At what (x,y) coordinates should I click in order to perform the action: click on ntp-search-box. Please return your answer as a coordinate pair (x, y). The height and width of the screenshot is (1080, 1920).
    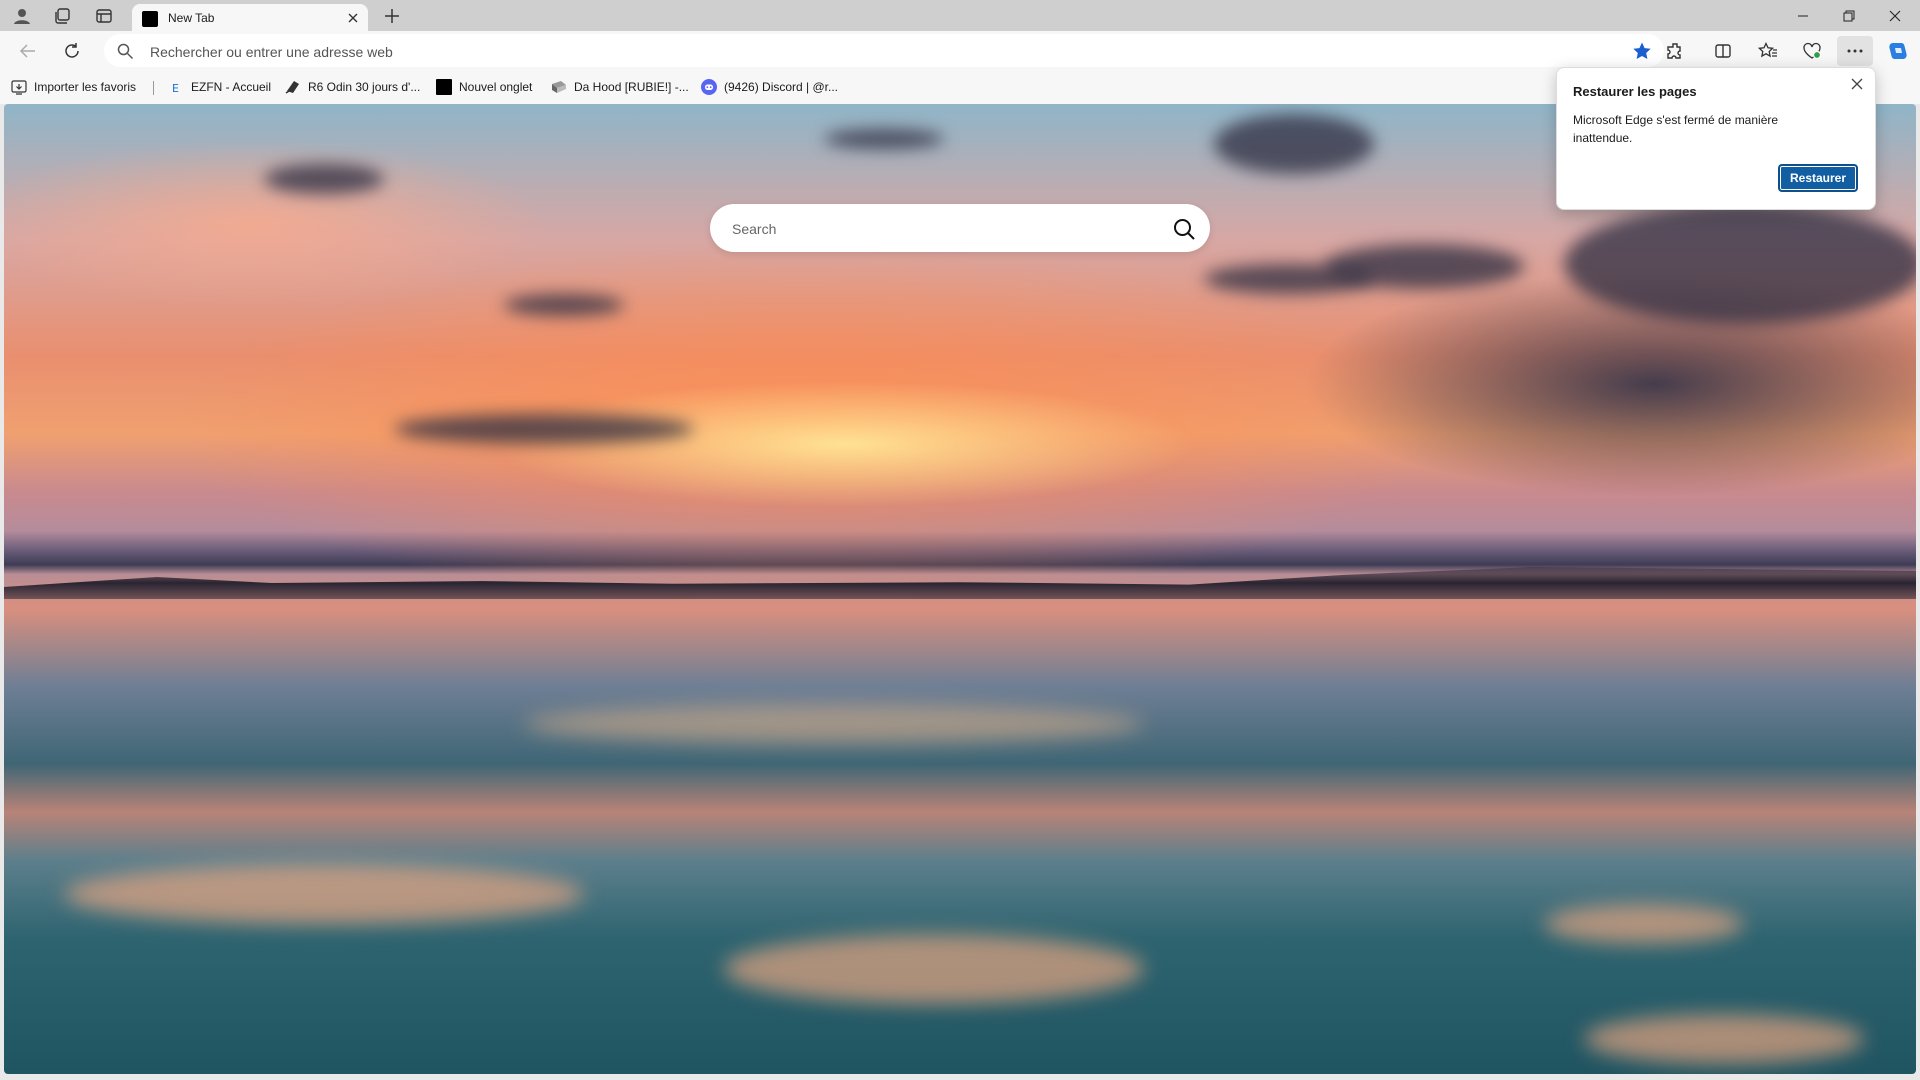
    Looking at the image, I should click on (960, 229).